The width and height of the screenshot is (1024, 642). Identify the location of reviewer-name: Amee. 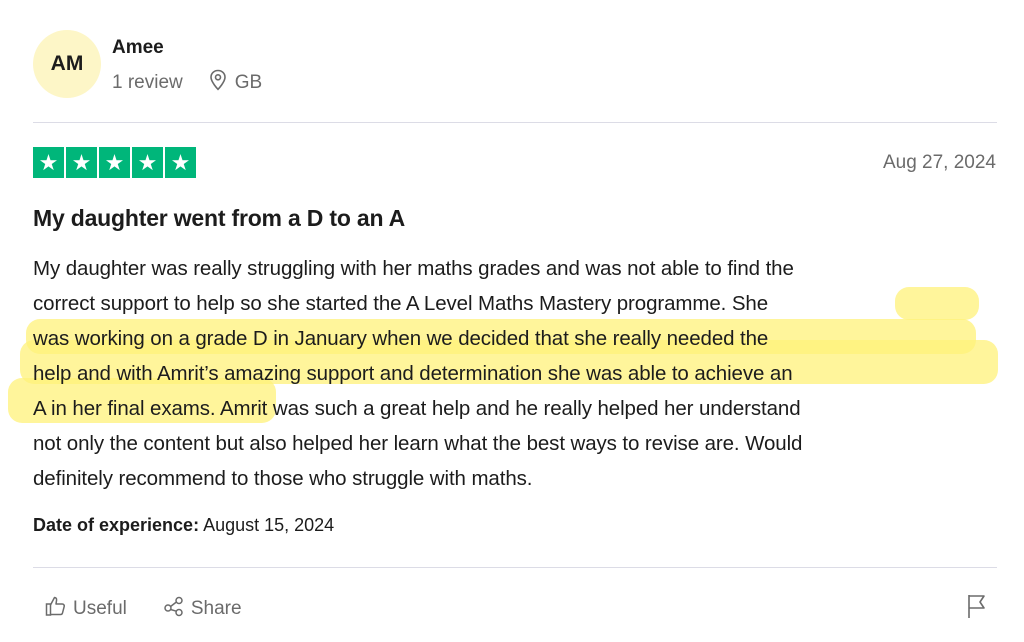
(138, 48).